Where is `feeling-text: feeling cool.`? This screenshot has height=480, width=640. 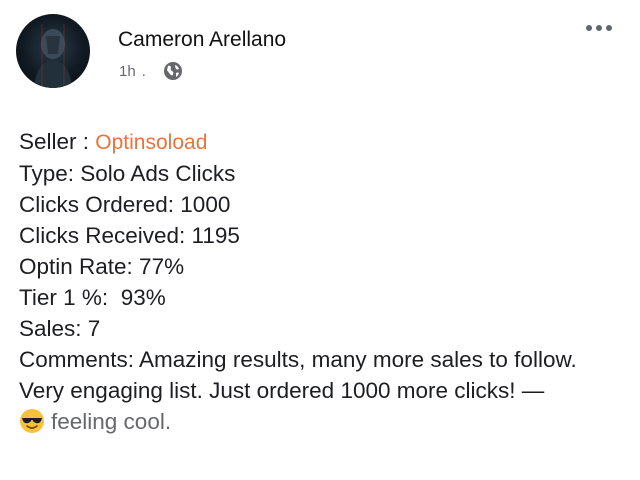 feeling-text: feeling cool. is located at coordinates (111, 421).